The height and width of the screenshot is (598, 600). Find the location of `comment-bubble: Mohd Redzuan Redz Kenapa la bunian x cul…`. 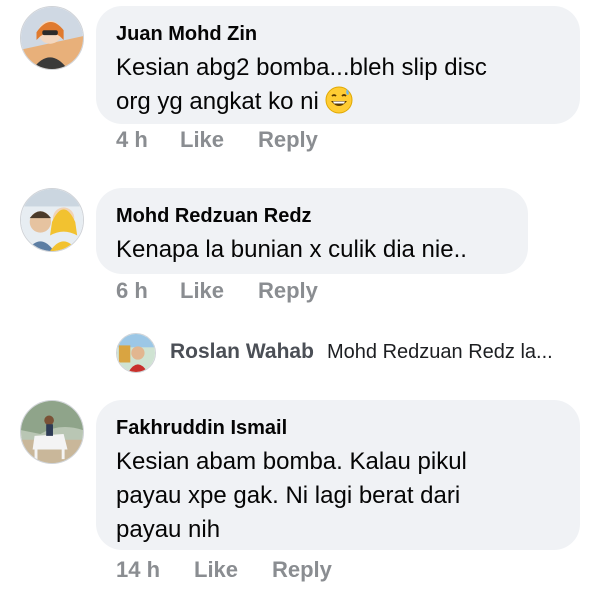

comment-bubble: Mohd Redzuan Redz Kenapa la bunian x cul… is located at coordinates (312, 231).